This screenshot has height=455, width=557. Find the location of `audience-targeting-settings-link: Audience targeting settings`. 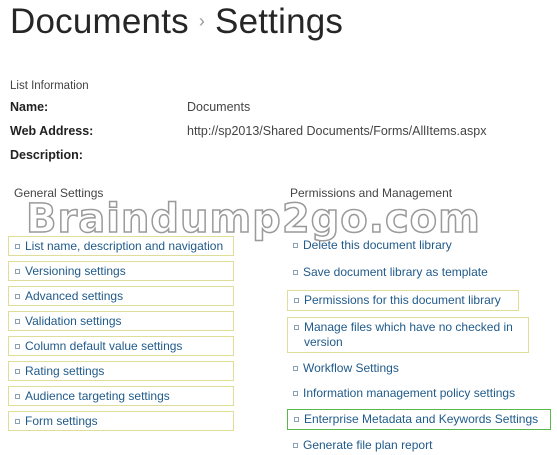

audience-targeting-settings-link: Audience targeting settings is located at coordinates (121, 396).